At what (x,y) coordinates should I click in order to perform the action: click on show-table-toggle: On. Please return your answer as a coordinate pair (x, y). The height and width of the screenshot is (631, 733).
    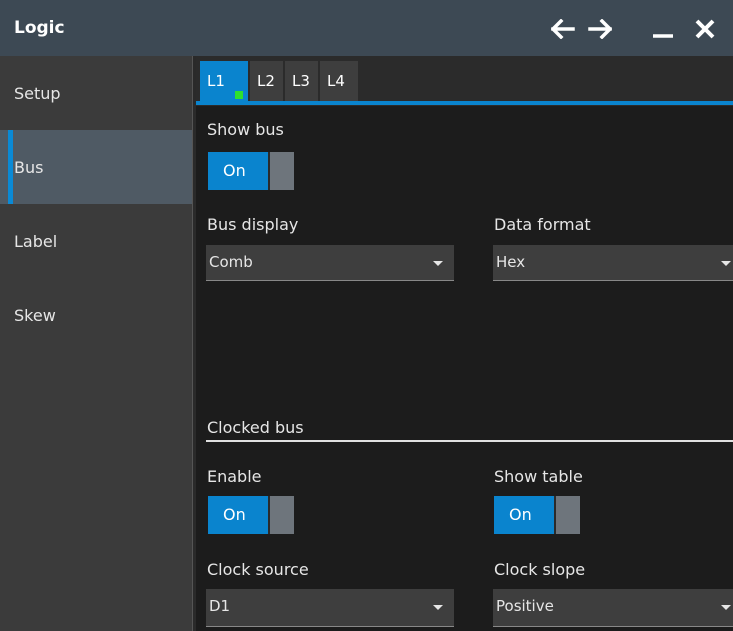
    Looking at the image, I should click on (537, 515).